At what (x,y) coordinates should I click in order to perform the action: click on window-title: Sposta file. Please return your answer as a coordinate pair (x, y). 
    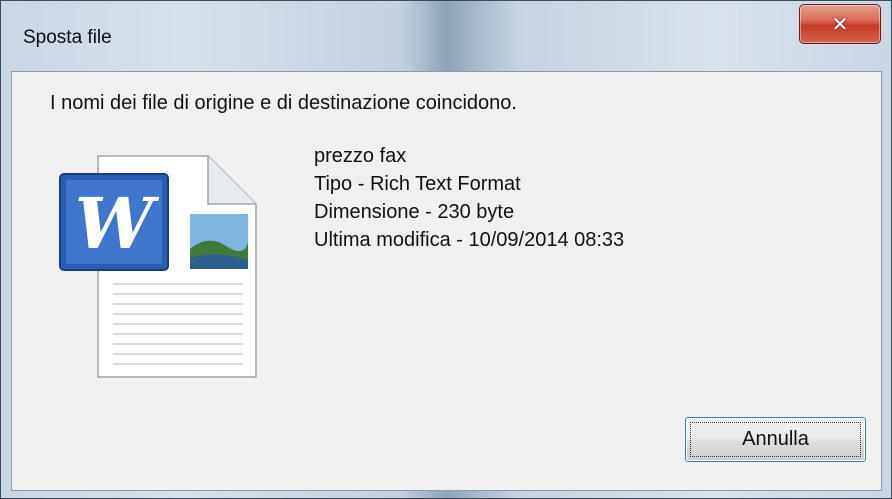
    Looking at the image, I should click on (67, 37).